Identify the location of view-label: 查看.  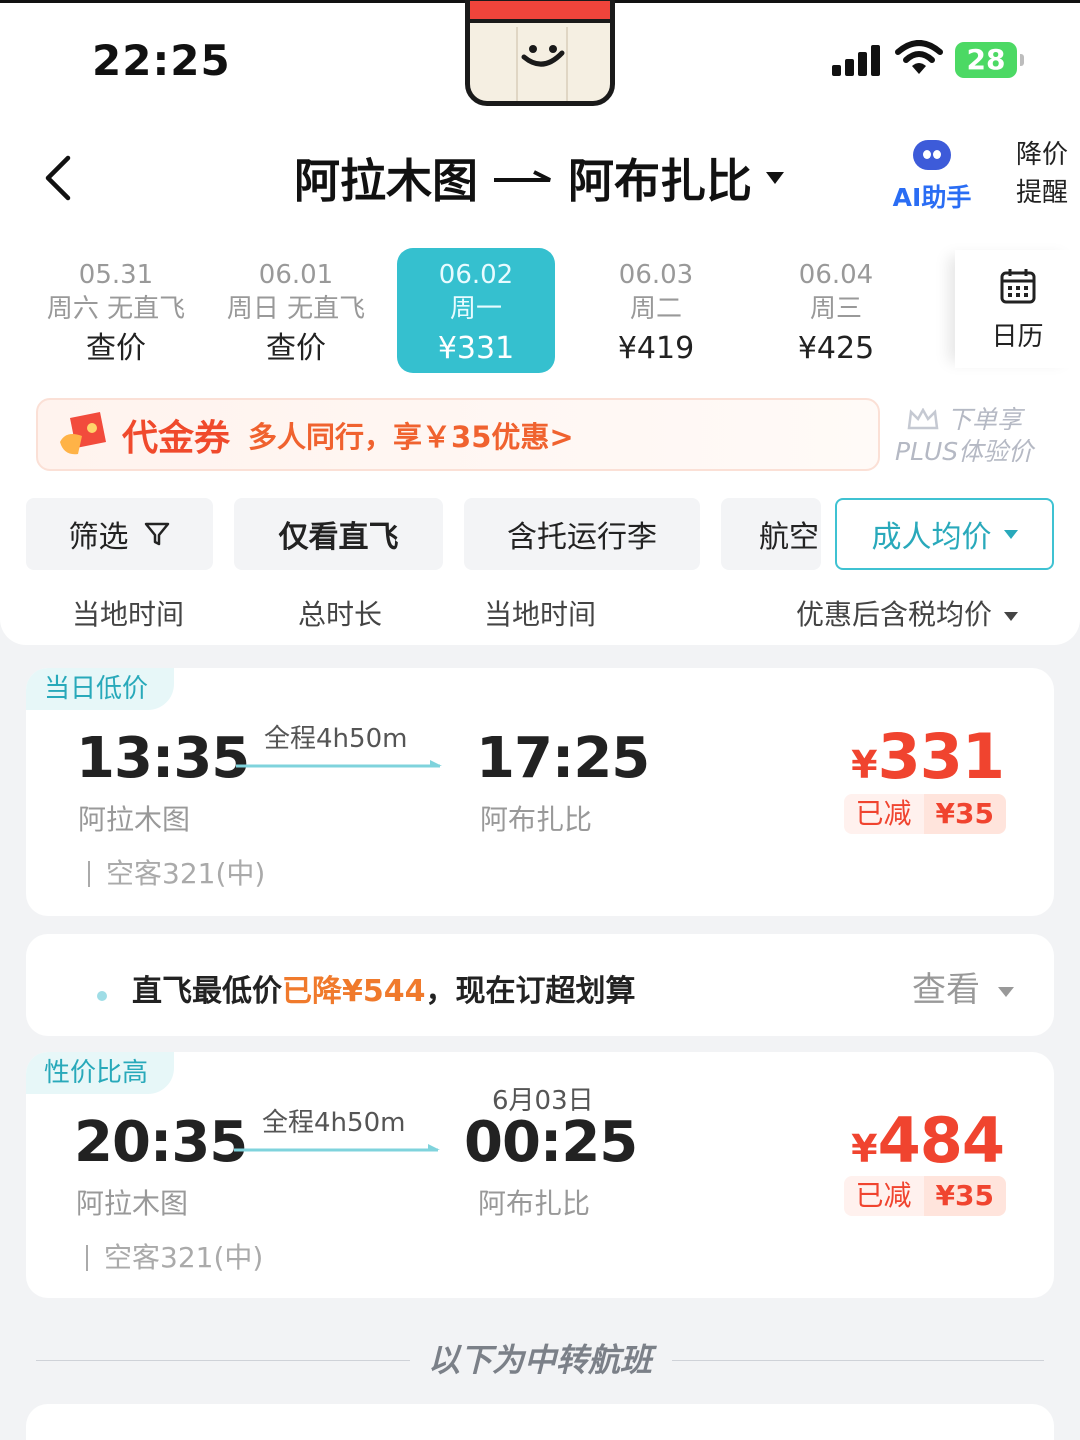
(946, 990).